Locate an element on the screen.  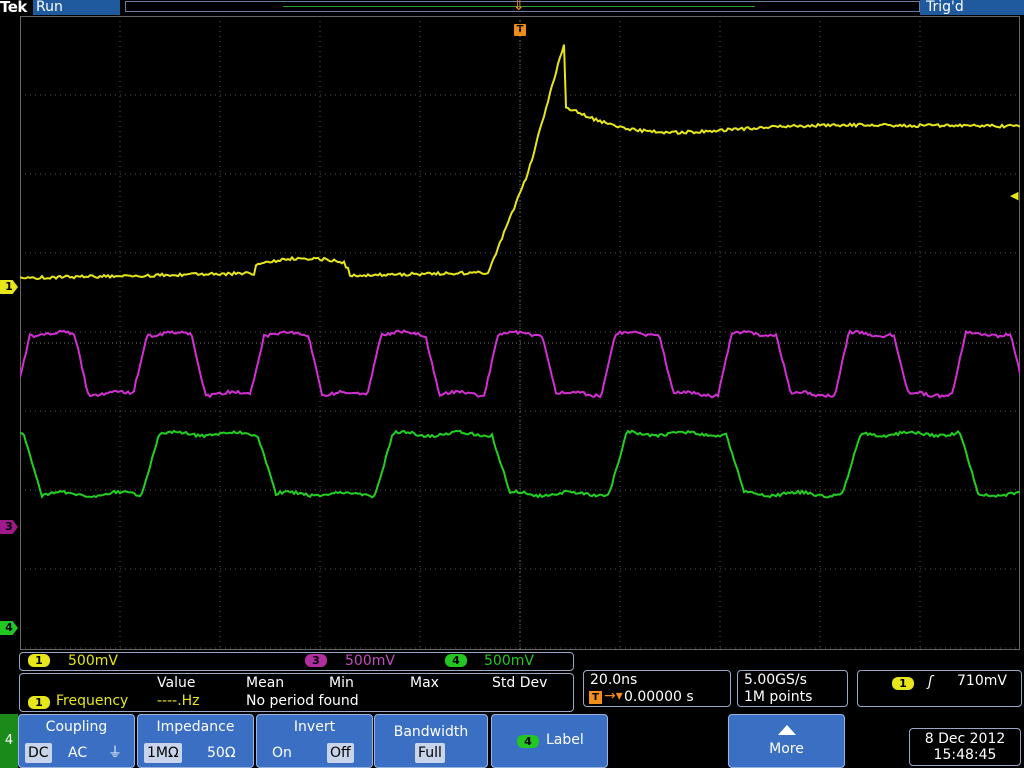
measurement-name: Frequency is located at coordinates (92, 701).